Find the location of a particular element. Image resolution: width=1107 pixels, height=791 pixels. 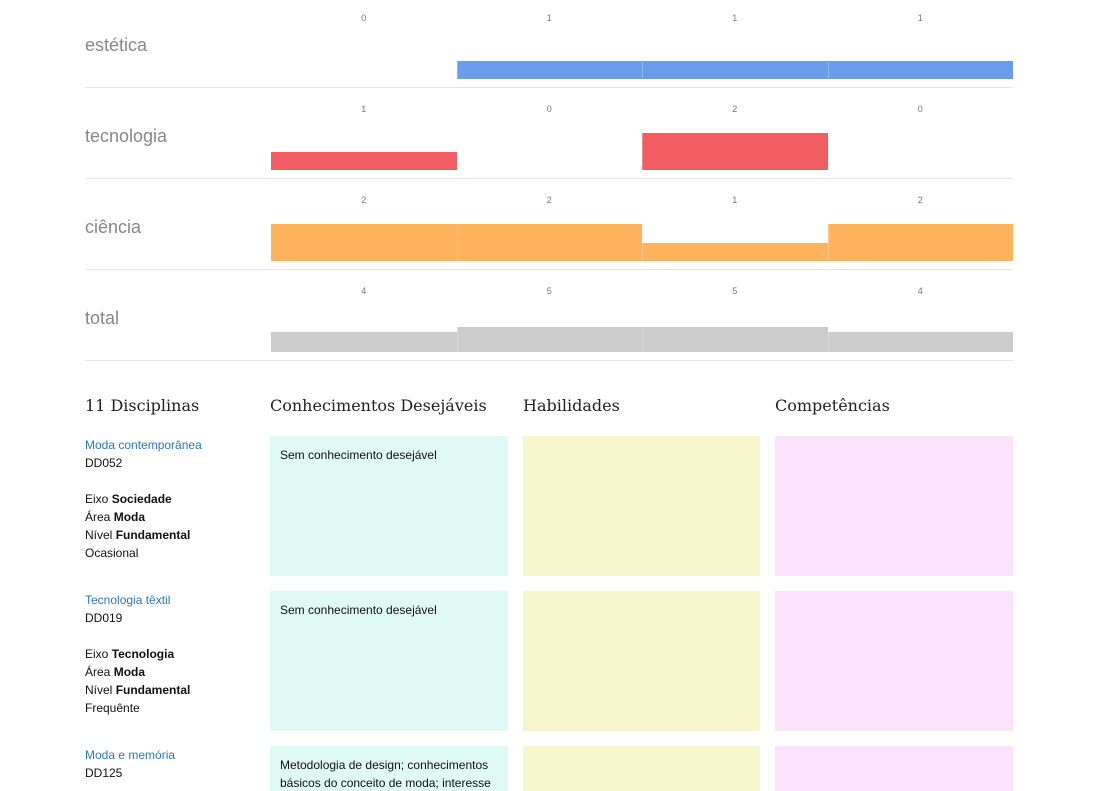

course-name-link: Moda e memória is located at coordinates (170, 755).